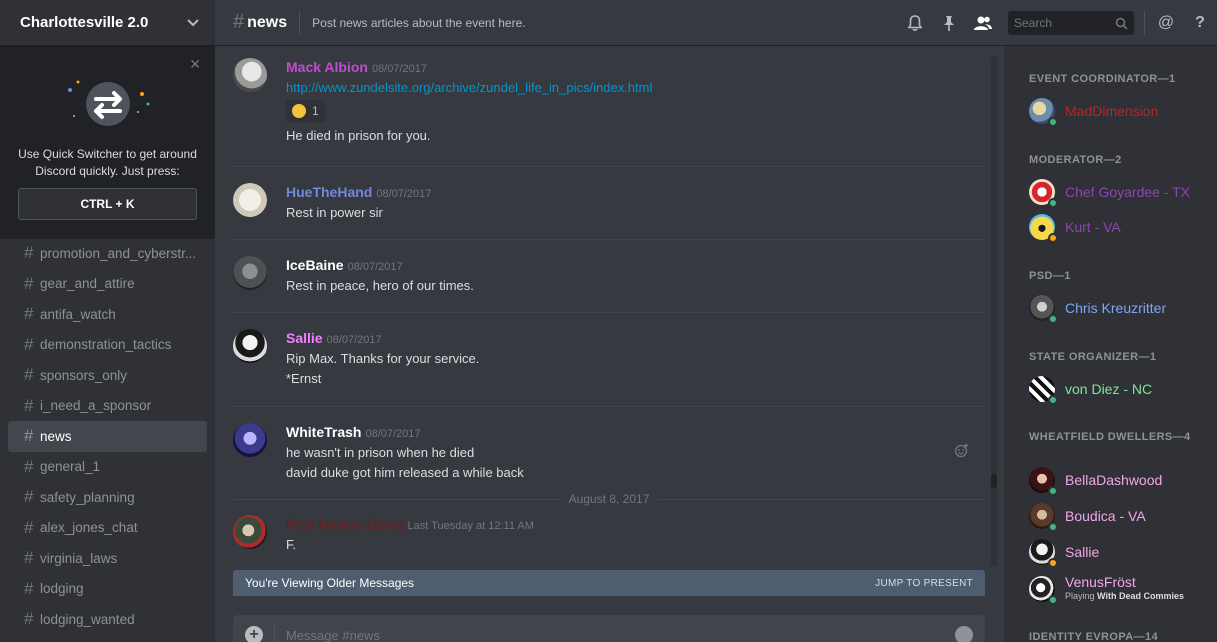 This screenshot has width=1217, height=642. What do you see at coordinates (915, 23) in the screenshot?
I see `bell-icon` at bounding box center [915, 23].